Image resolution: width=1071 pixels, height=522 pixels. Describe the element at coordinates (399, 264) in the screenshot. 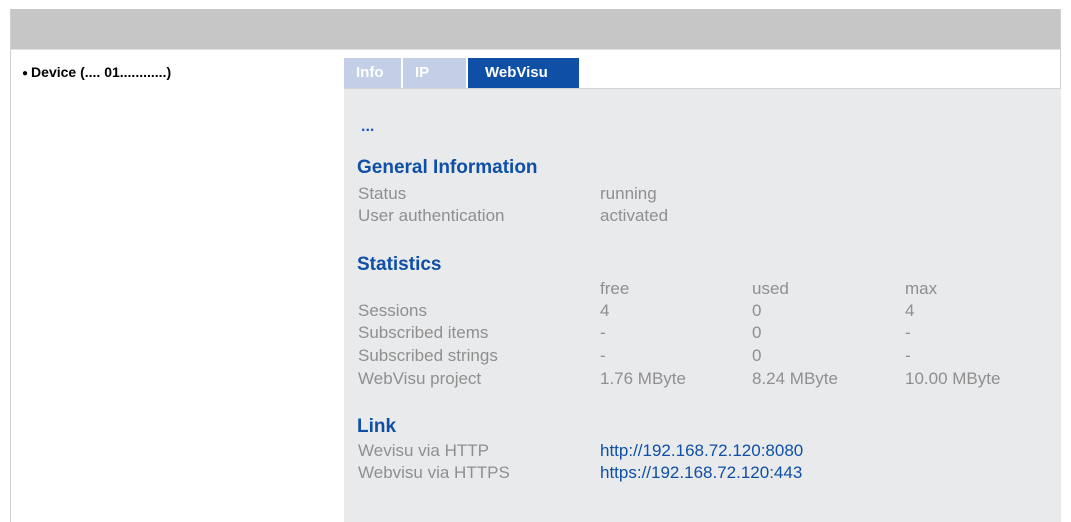

I see `statistics-heading: Statistics` at that location.